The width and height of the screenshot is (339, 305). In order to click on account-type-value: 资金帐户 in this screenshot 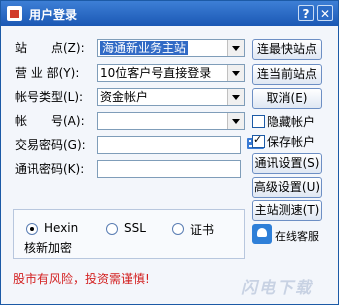, I will do `click(124, 97)`.